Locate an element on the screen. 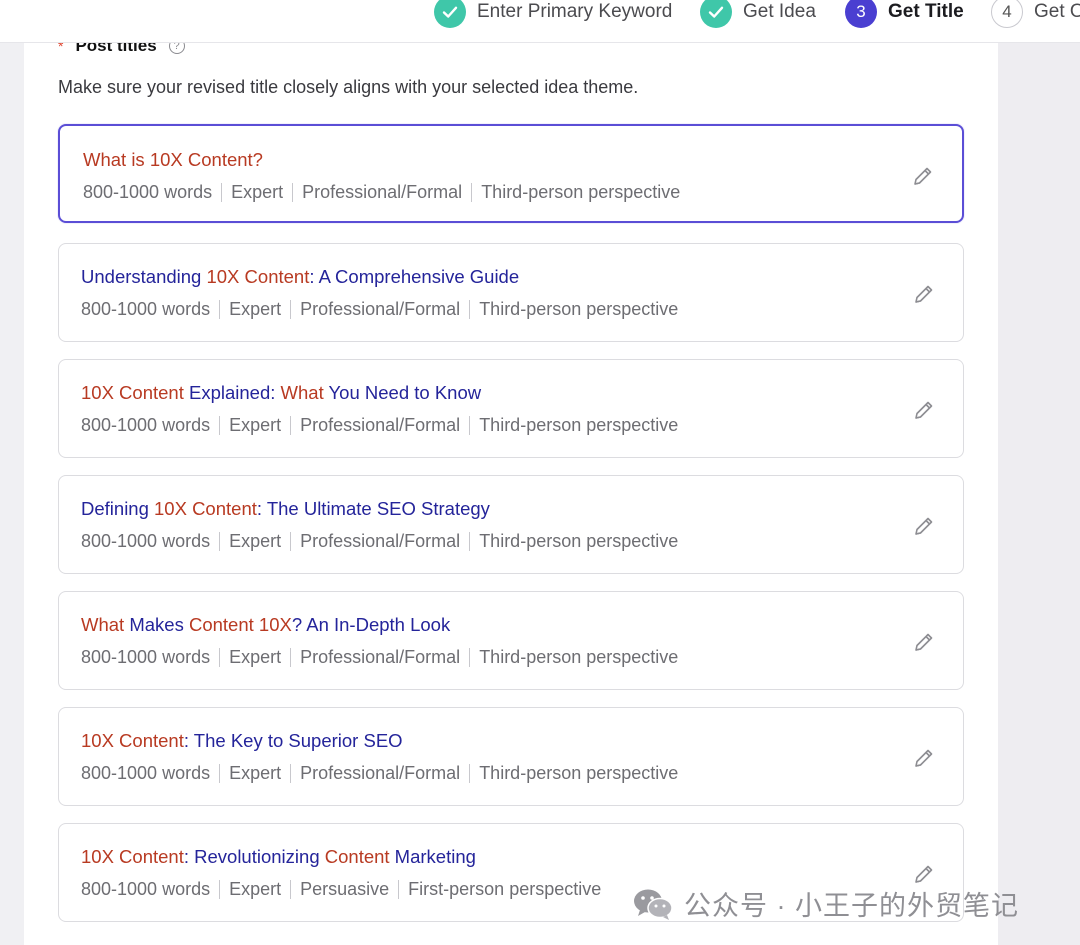  step-label: Get Idea is located at coordinates (779, 11).